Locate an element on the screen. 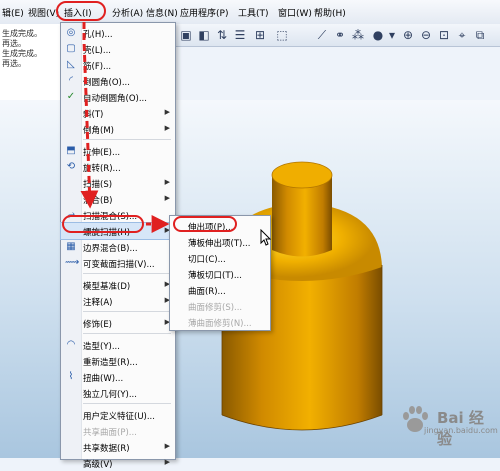 The height and width of the screenshot is (471, 500). submenu-arrow-icon: ▶ is located at coordinates (167, 462).